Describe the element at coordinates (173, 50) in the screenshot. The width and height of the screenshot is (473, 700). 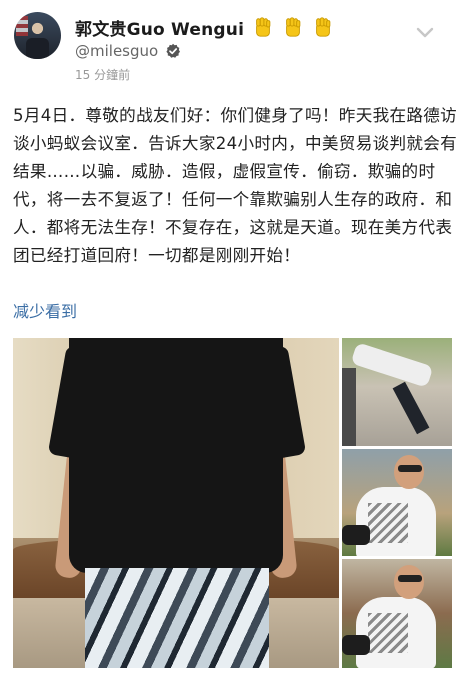
I see `verified-badge-icon` at that location.